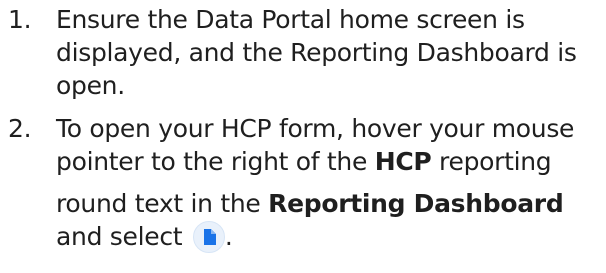  Describe the element at coordinates (416, 203) in the screenshot. I see `reporting-dashboard-term: Reporting Dashboard` at that location.